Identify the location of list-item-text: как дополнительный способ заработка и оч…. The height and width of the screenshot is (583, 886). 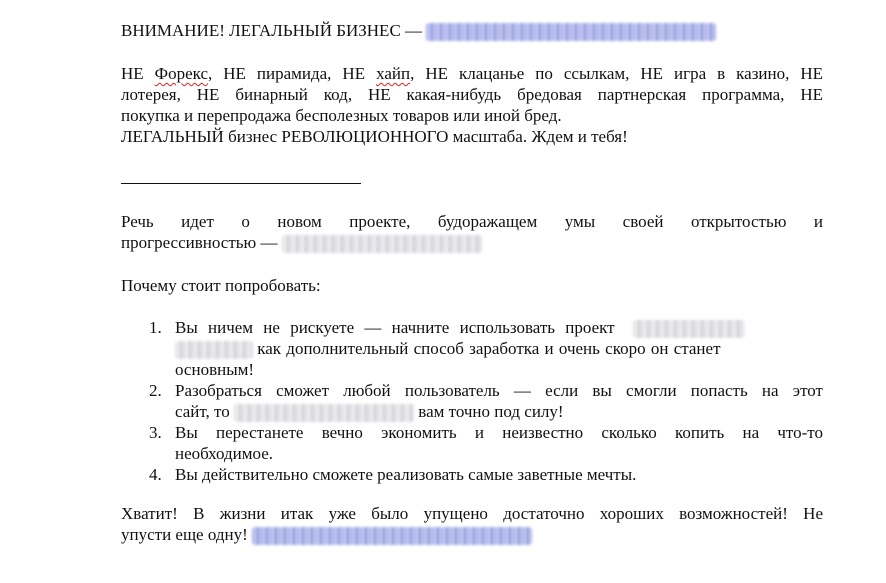
(489, 348).